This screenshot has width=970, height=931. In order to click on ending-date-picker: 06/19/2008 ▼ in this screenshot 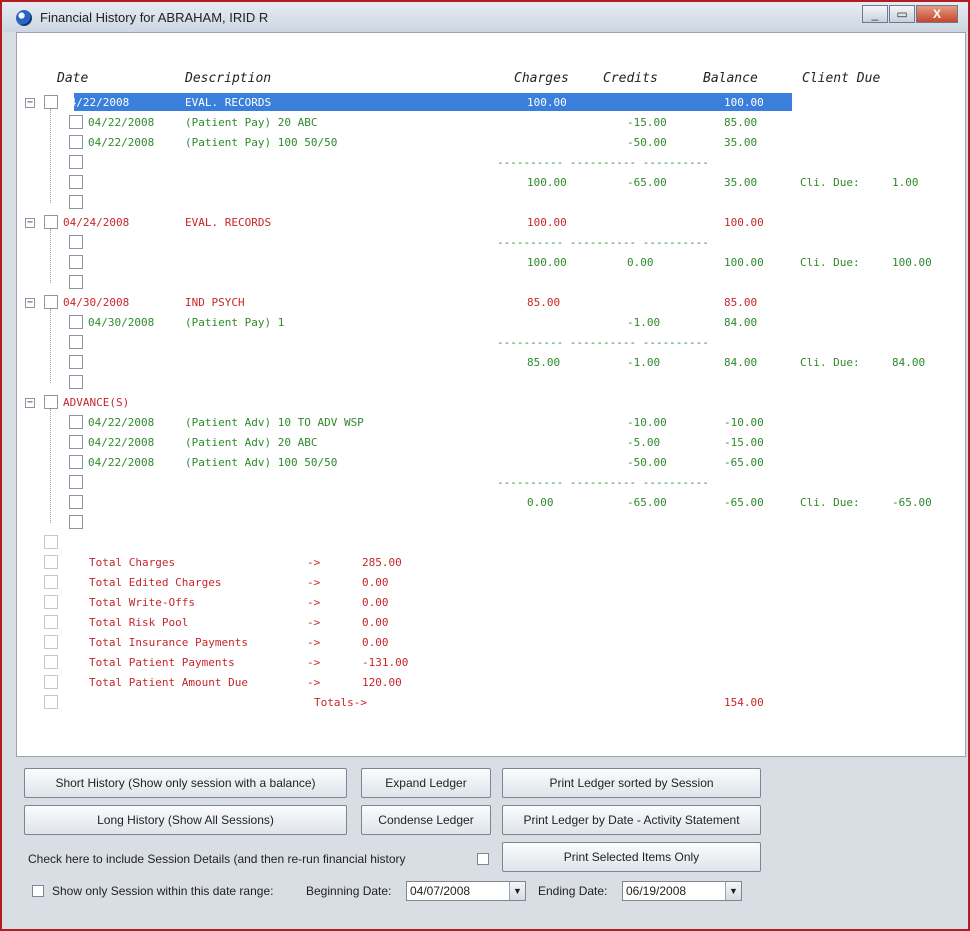, I will do `click(682, 891)`.